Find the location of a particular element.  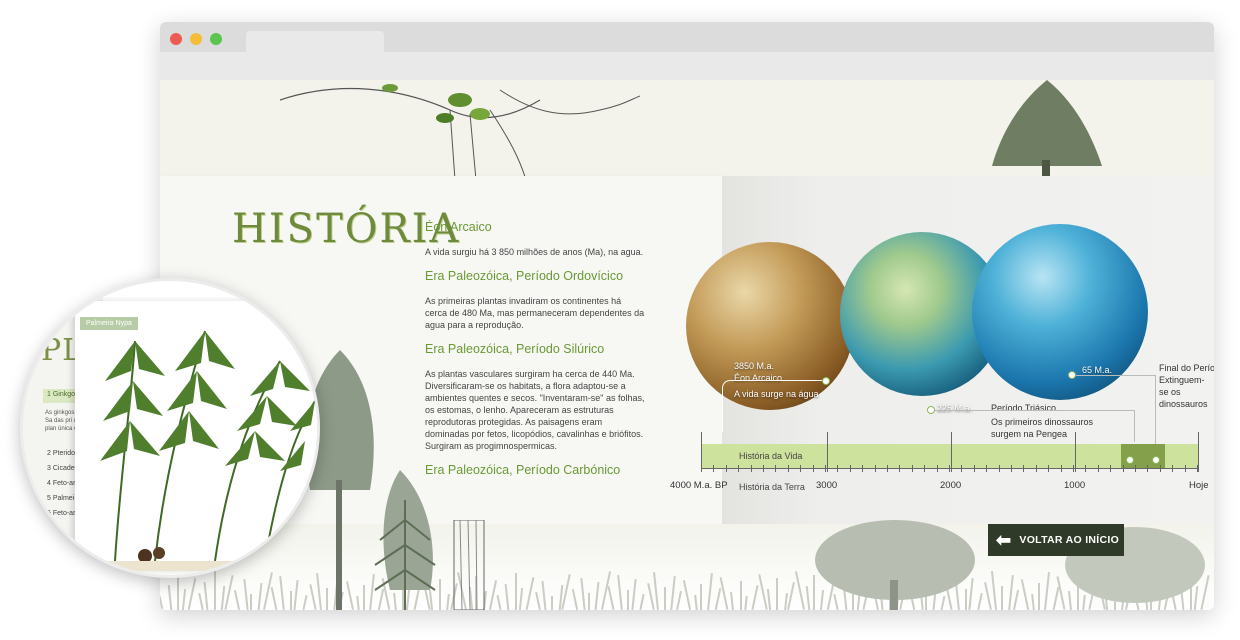

timeline-major-start is located at coordinates (701, 452).